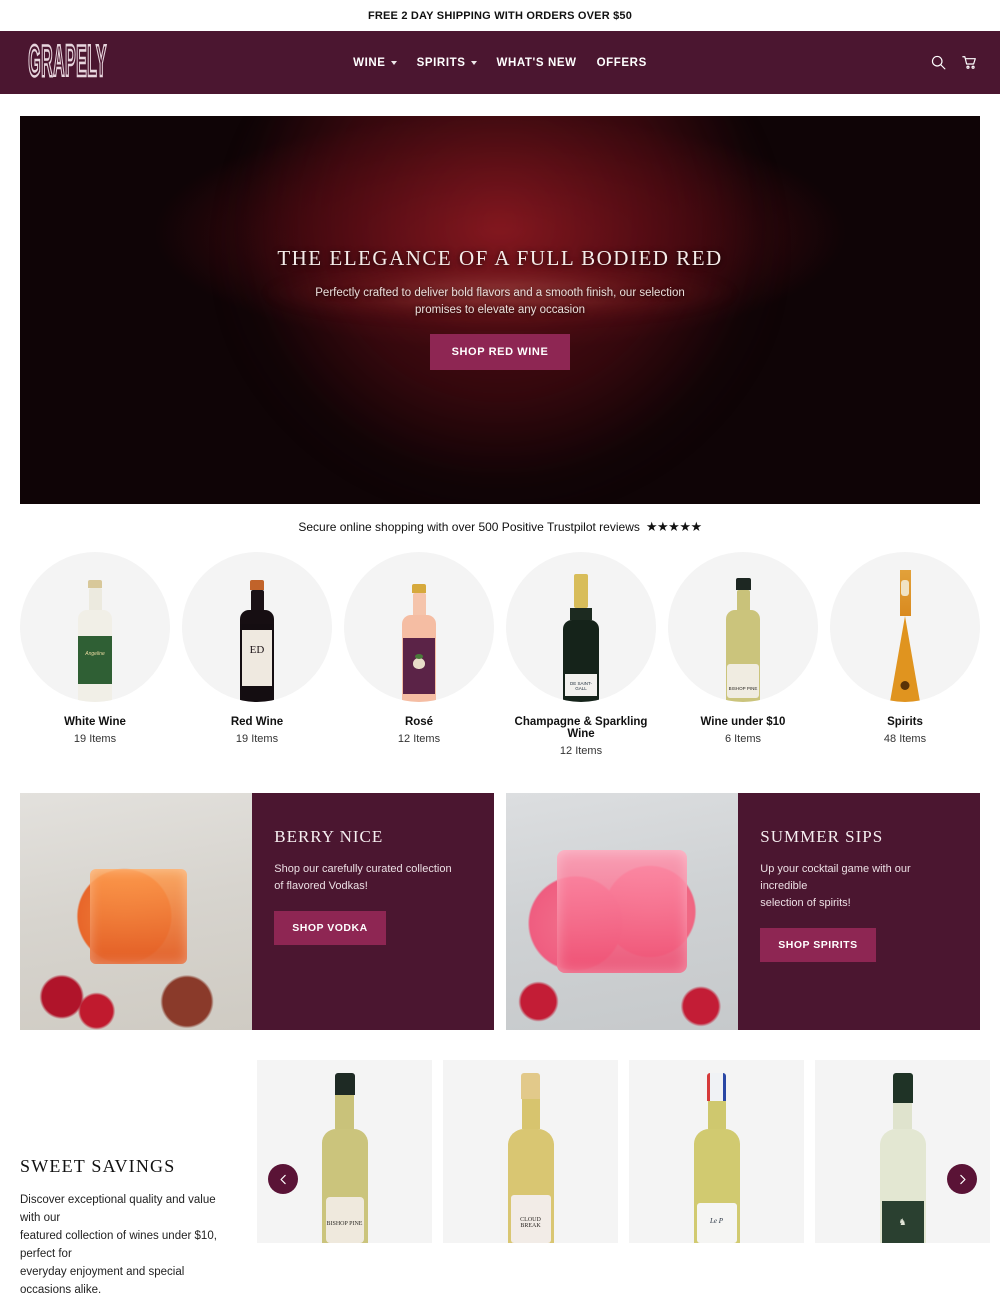  I want to click on product-card: Le P, so click(716, 1151).